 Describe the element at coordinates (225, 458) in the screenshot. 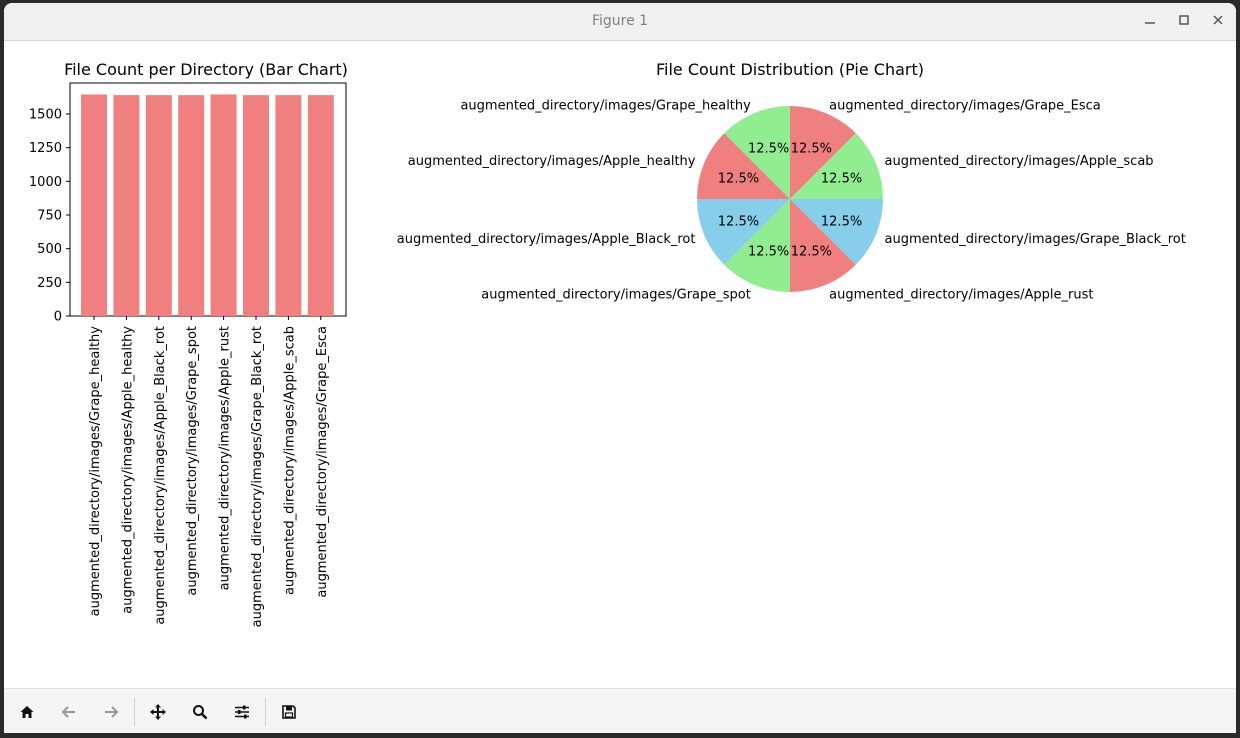

I see `x-tick-label: augmented_directory/images/Apple_rust` at that location.